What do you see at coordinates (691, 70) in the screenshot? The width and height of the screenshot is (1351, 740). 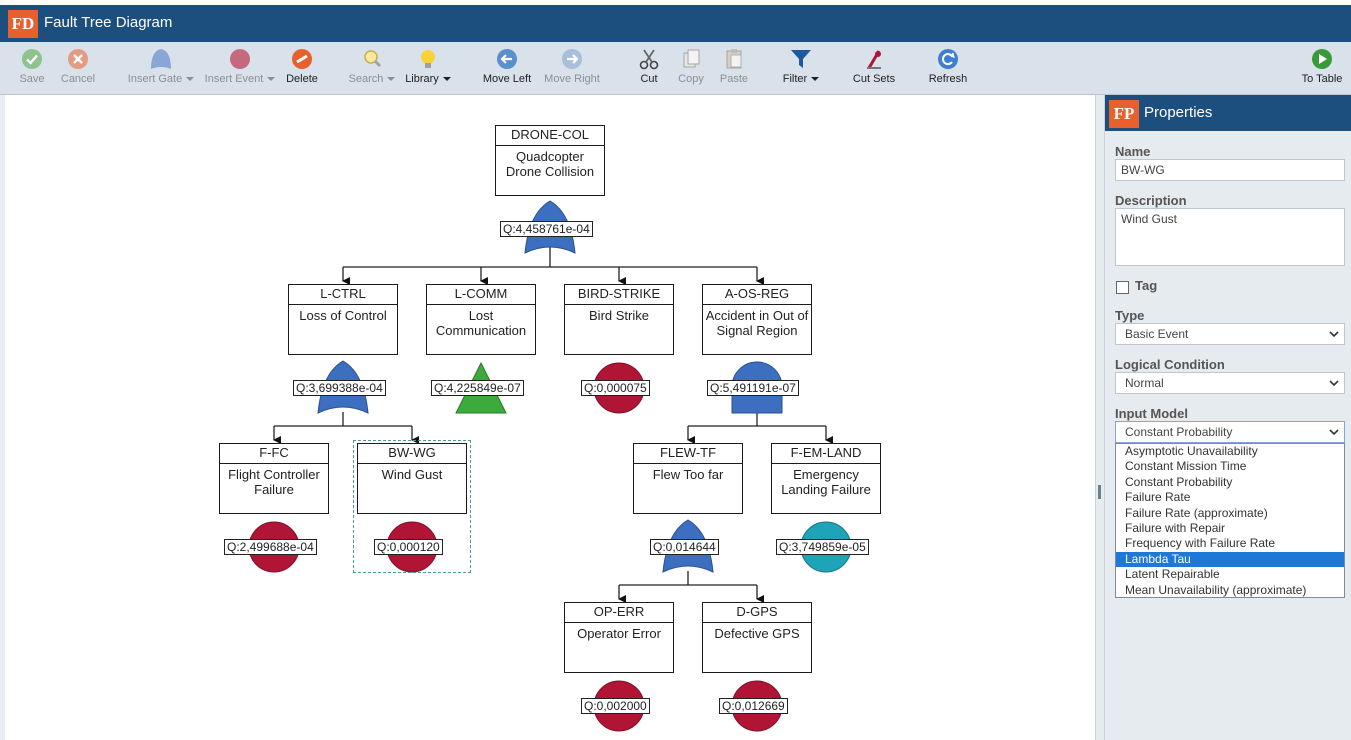 I see `copy-button: Copy` at bounding box center [691, 70].